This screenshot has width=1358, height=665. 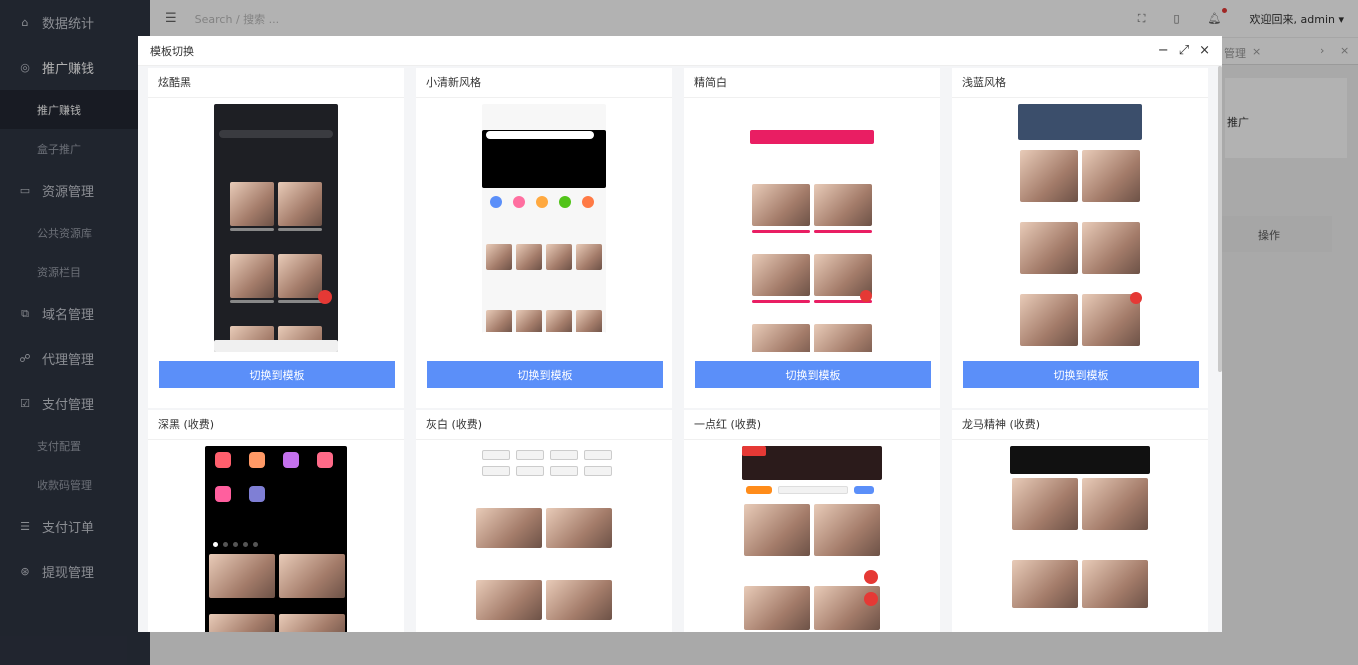 What do you see at coordinates (544, 83) in the screenshot?
I see `template-name: 小清新风格` at bounding box center [544, 83].